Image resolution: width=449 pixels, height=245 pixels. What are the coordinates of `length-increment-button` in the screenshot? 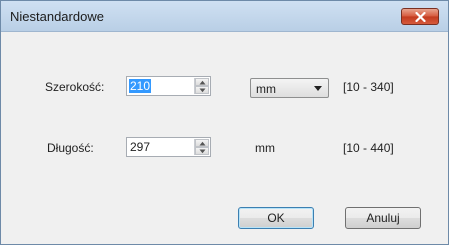 It's located at (202, 143).